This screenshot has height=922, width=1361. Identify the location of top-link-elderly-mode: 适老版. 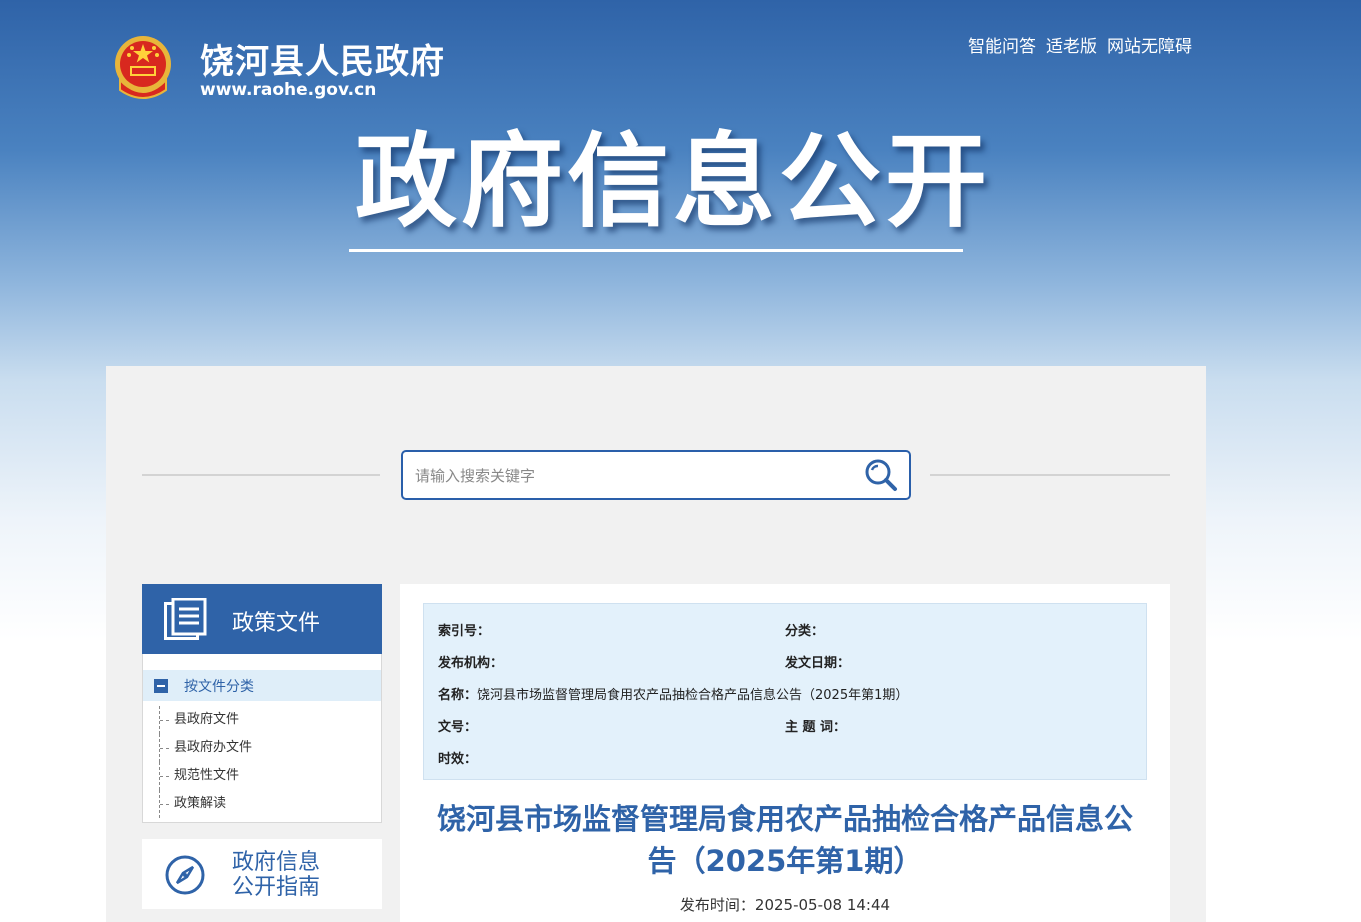
(1071, 44).